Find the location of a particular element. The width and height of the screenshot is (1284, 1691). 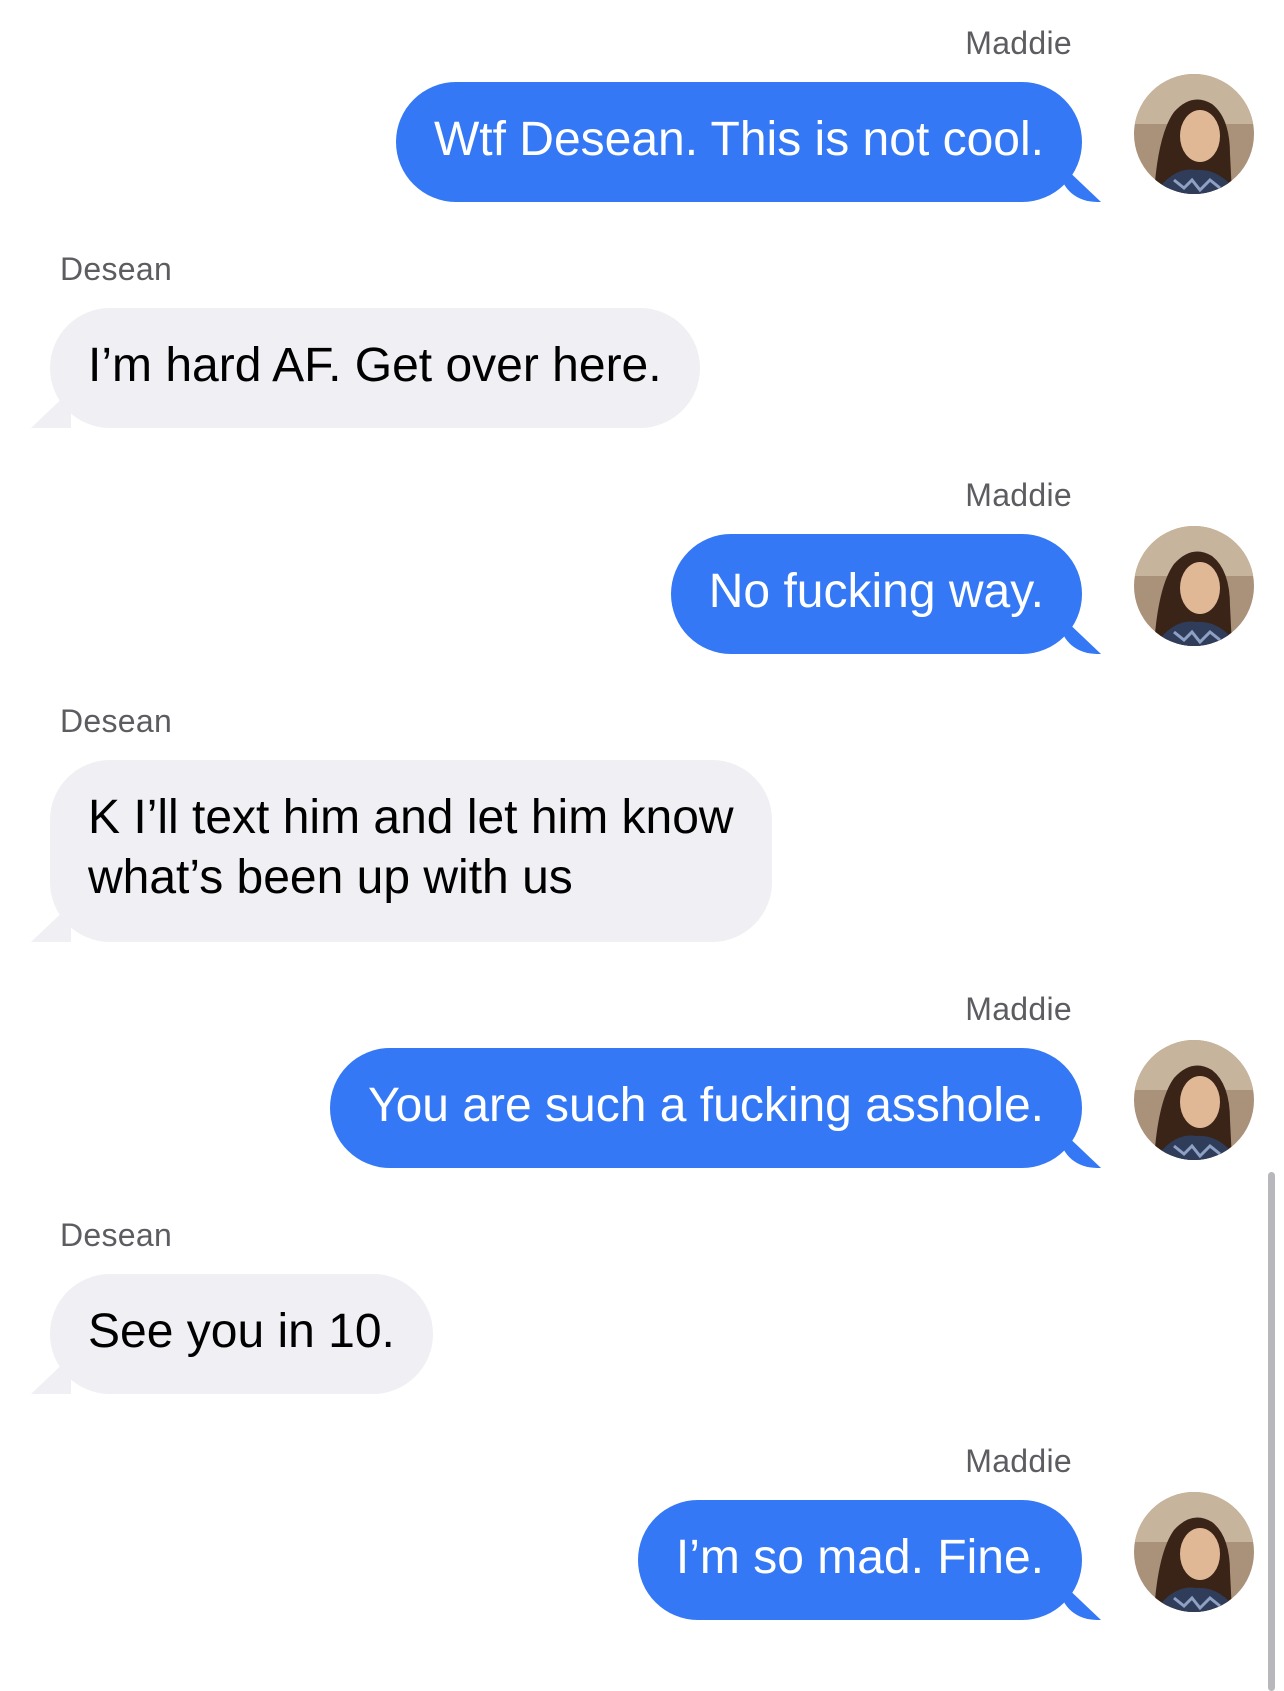

outgoing-message-bubble: Wtf Desean. This is not cool. is located at coordinates (738, 142).